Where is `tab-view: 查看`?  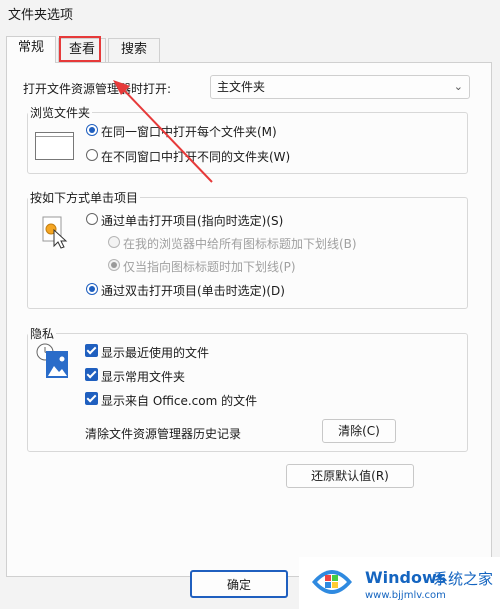 tab-view: 查看 is located at coordinates (82, 50).